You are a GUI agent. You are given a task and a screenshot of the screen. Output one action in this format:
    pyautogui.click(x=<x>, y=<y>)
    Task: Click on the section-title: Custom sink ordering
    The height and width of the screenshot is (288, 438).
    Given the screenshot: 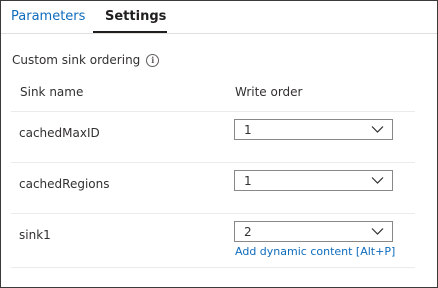 What is the action you would take?
    pyautogui.click(x=76, y=60)
    